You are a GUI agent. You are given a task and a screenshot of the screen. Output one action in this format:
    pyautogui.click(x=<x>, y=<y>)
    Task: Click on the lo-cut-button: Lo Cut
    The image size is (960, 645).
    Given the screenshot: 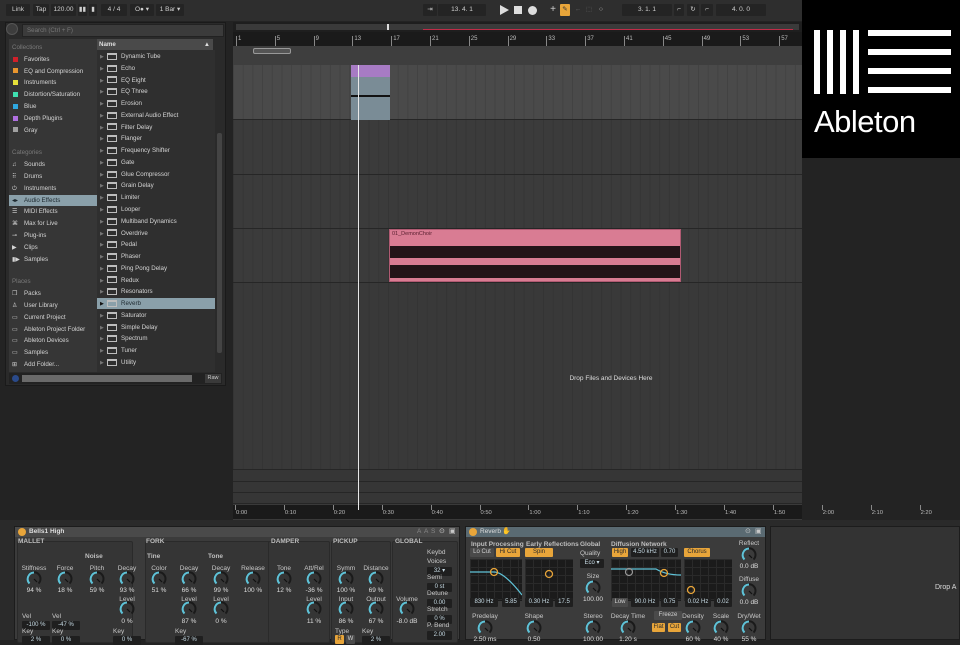 What is the action you would take?
    pyautogui.click(x=482, y=552)
    